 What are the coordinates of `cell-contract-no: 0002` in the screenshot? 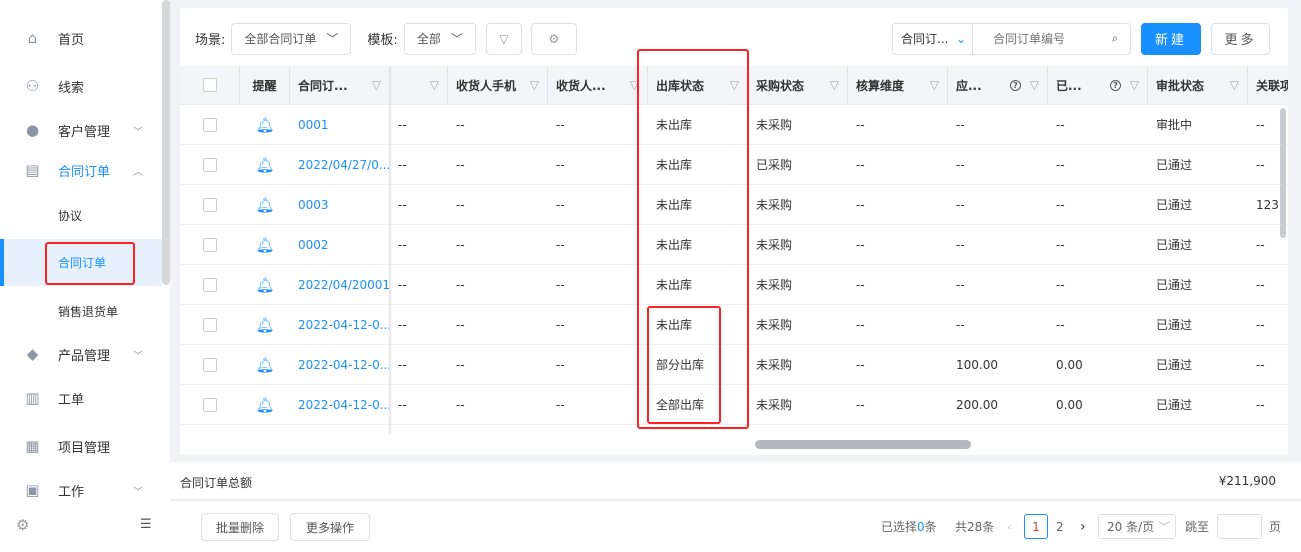 It's located at (340, 244).